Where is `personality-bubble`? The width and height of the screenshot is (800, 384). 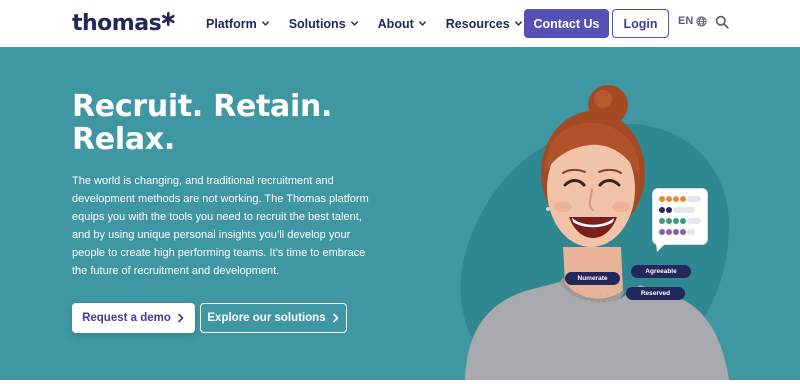
personality-bubble is located at coordinates (680, 216).